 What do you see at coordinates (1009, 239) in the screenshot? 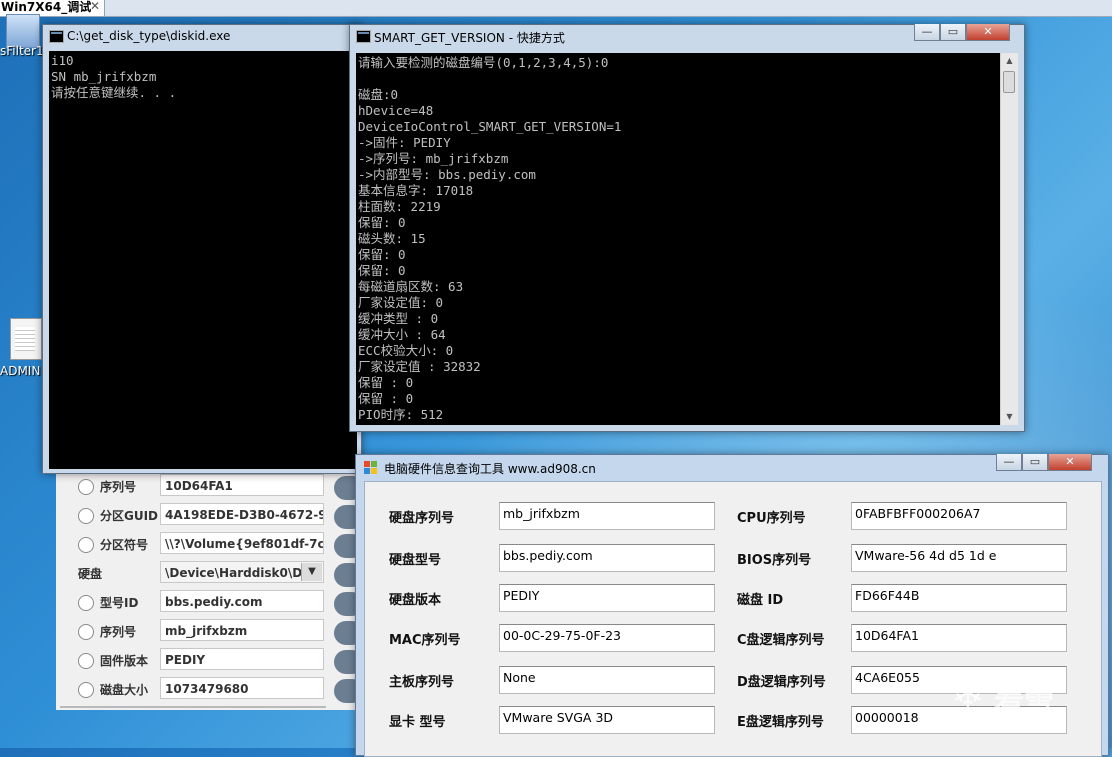
I see `vertical-scrollbar: ▲ ▼` at bounding box center [1009, 239].